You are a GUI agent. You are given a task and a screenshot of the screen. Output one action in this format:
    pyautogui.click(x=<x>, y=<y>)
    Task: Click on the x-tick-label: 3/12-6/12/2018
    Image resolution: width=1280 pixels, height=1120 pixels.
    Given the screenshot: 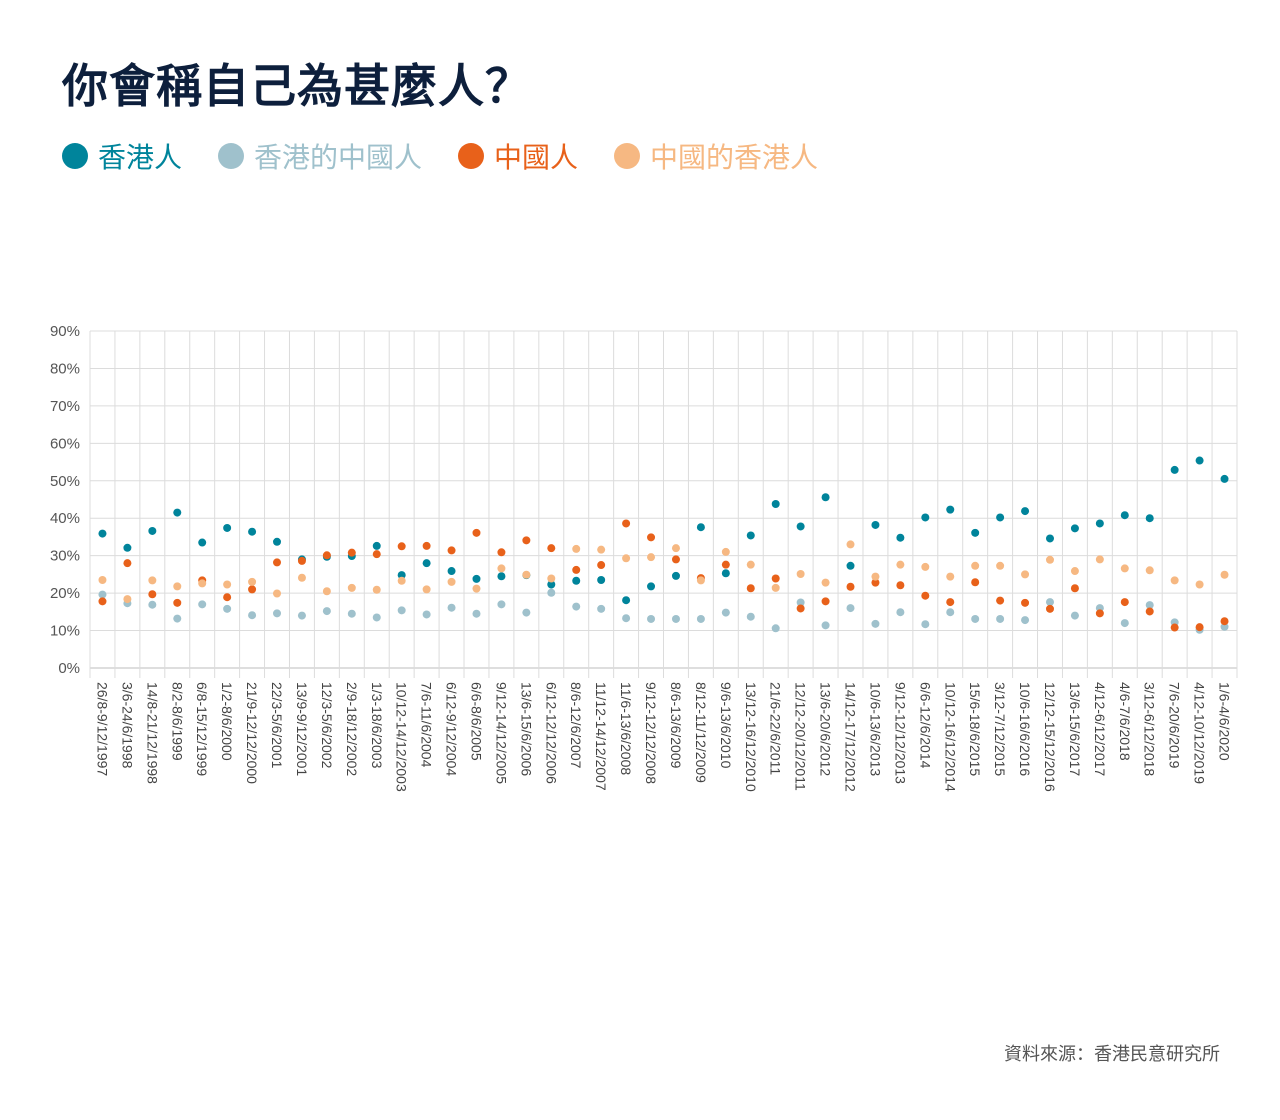 What is the action you would take?
    pyautogui.click(x=1150, y=729)
    